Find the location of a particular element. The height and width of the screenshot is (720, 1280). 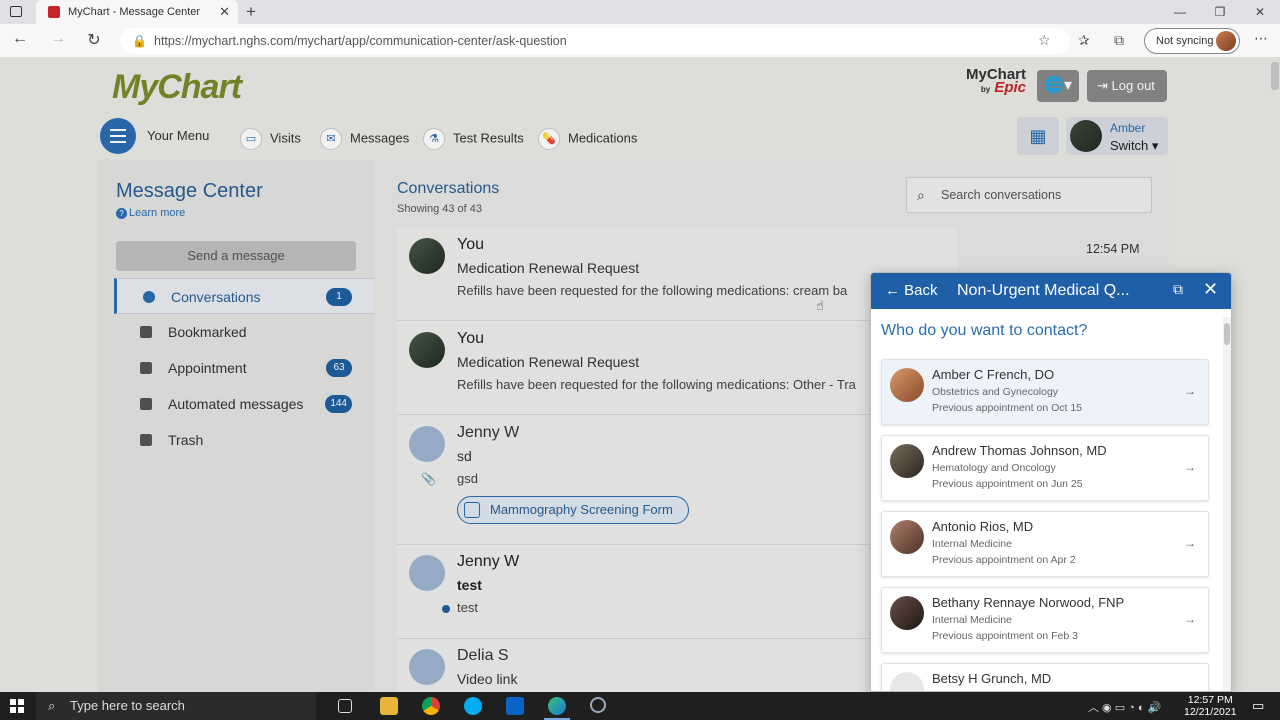

brand-by: by is located at coordinates (985, 89).